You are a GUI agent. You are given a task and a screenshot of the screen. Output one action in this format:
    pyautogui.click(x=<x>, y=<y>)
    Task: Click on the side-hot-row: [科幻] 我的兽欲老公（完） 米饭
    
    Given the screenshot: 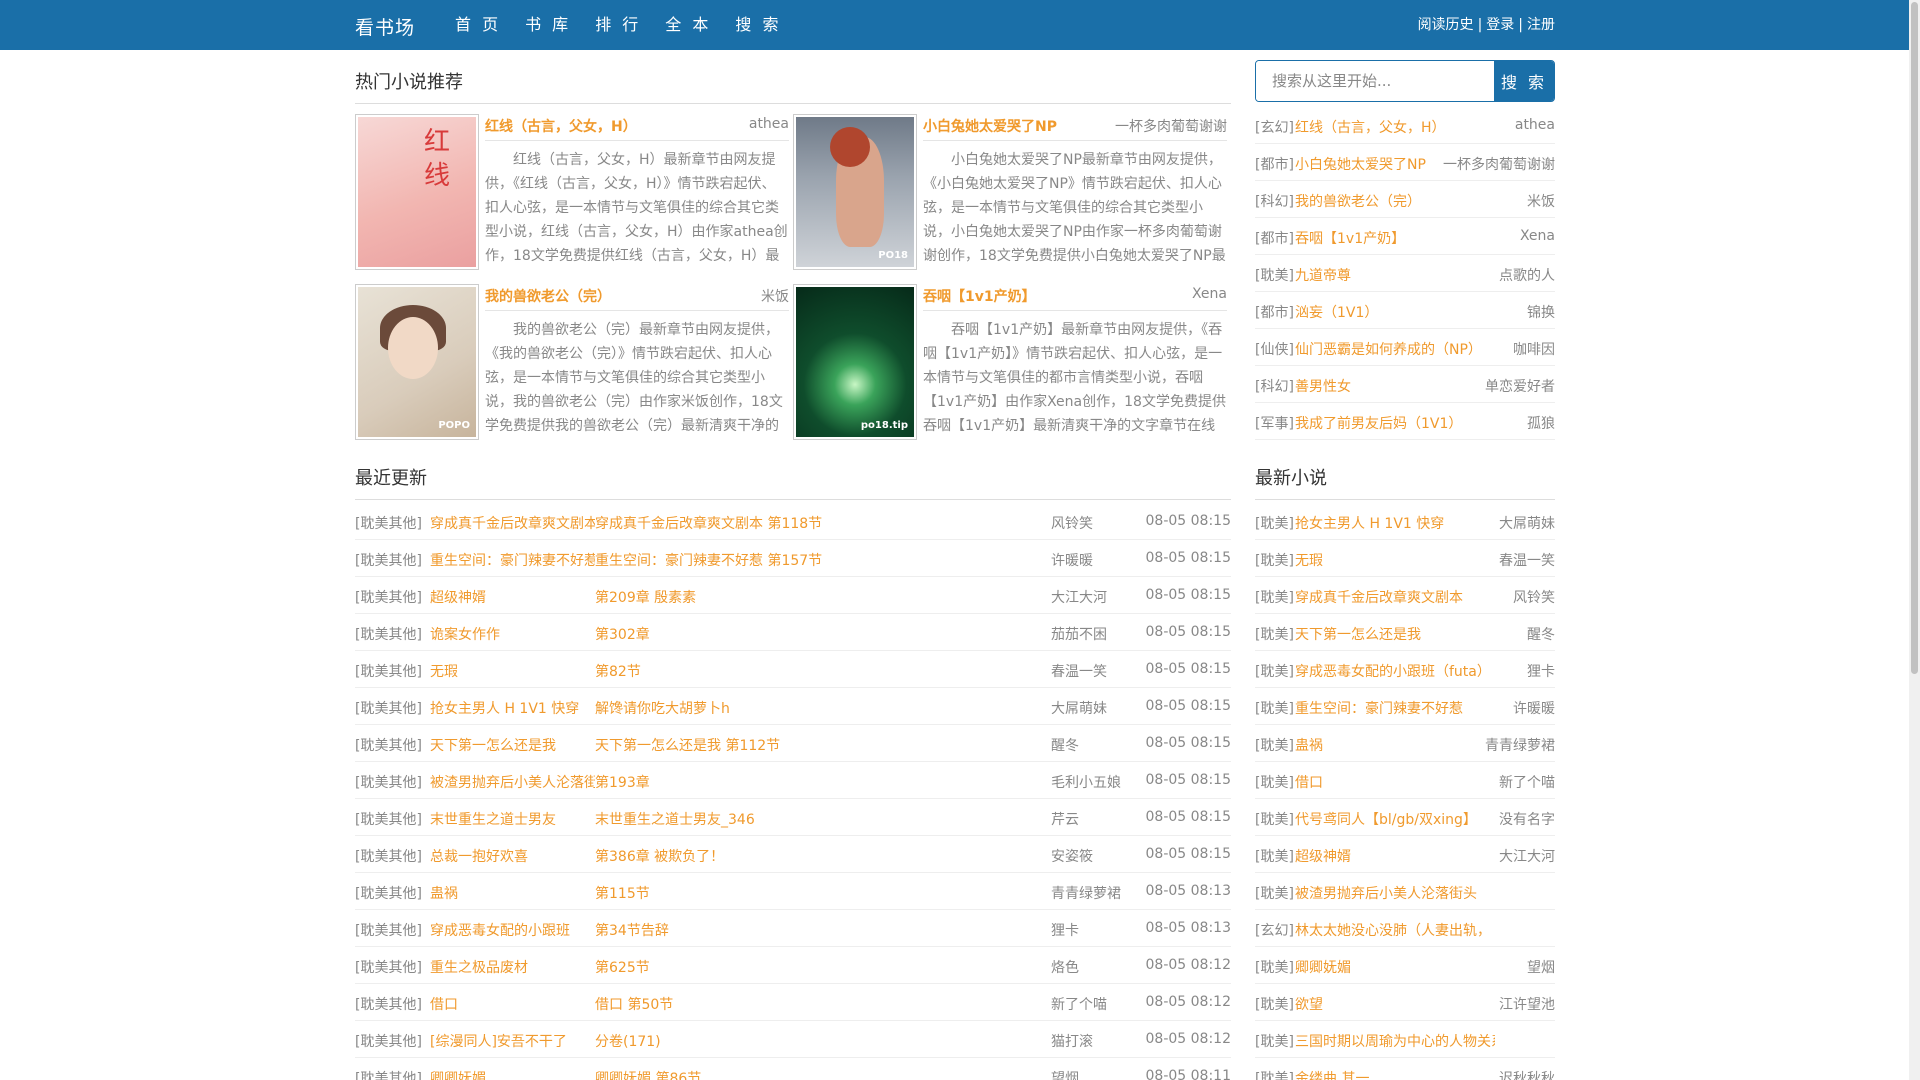 What is the action you would take?
    pyautogui.click(x=1405, y=199)
    